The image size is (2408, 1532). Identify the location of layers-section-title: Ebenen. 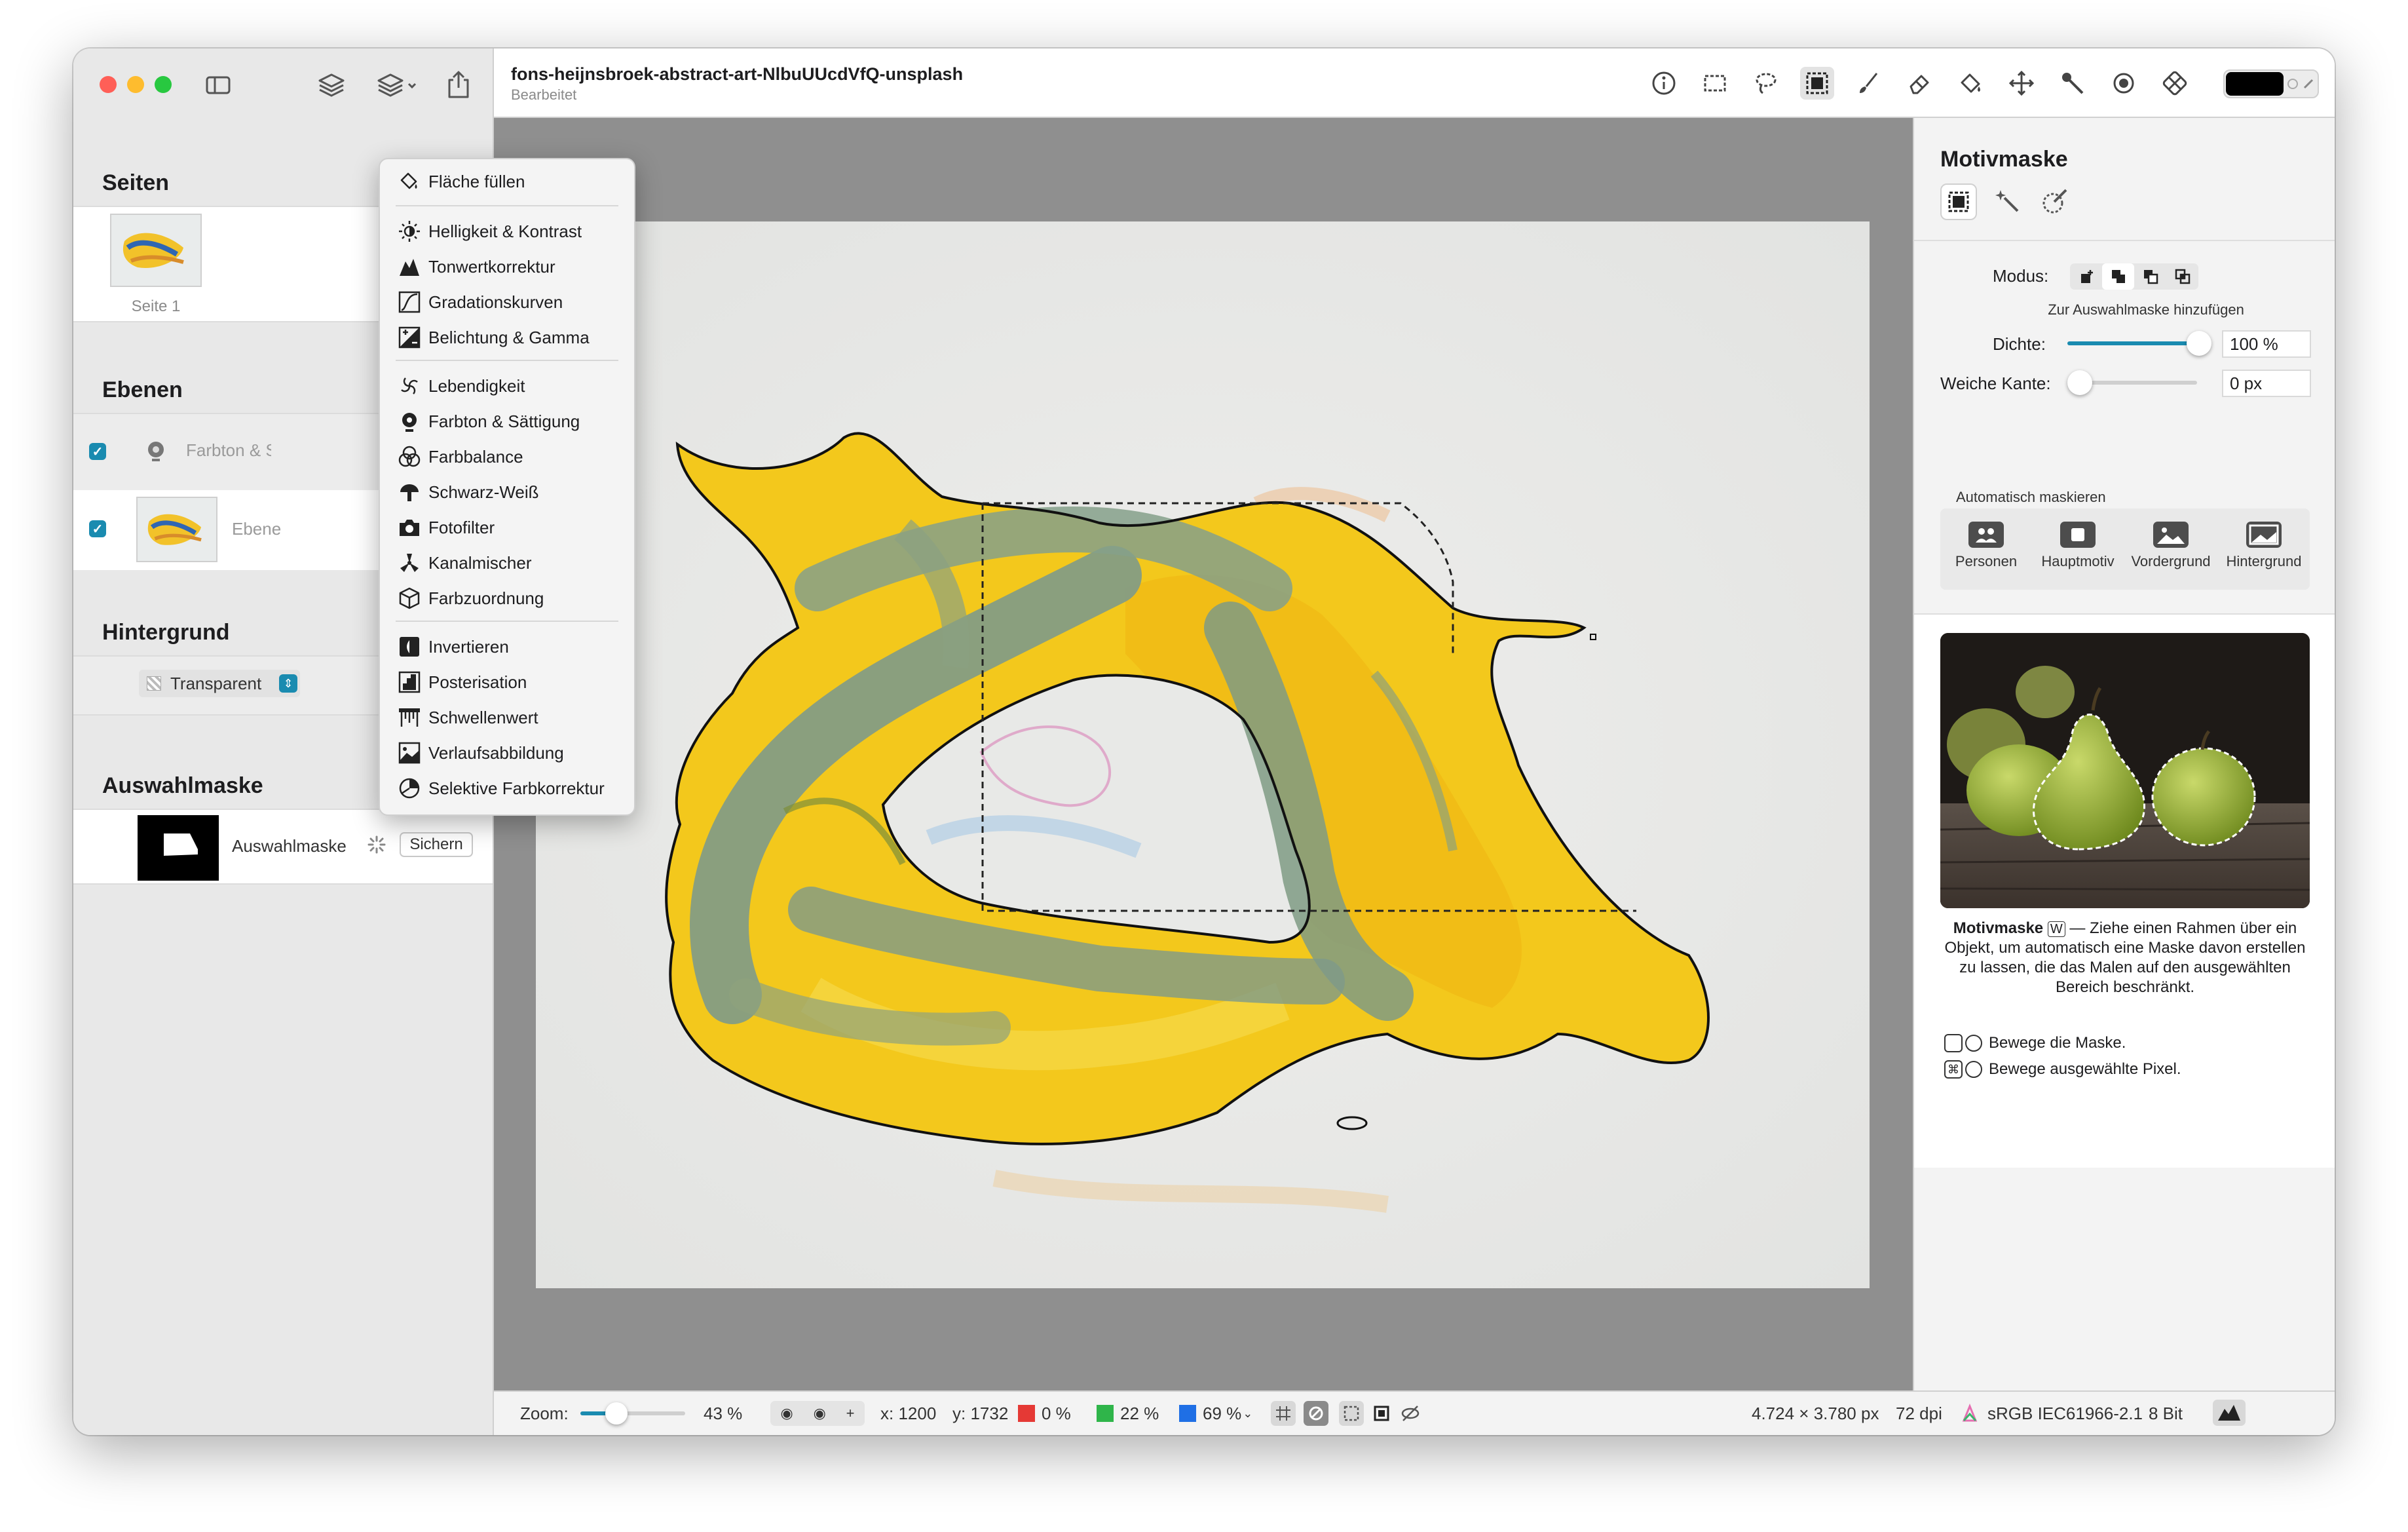
(142, 389).